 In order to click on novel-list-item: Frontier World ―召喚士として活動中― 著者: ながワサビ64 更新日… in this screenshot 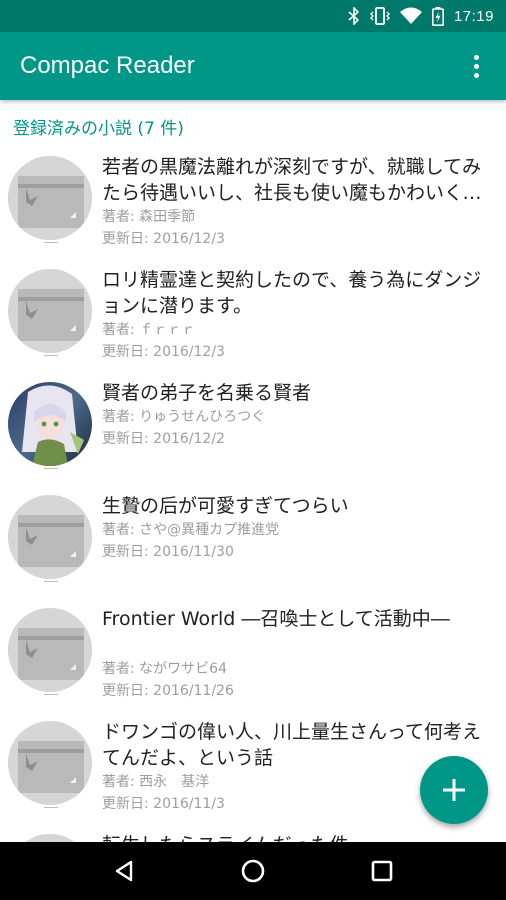, I will do `click(253, 660)`.